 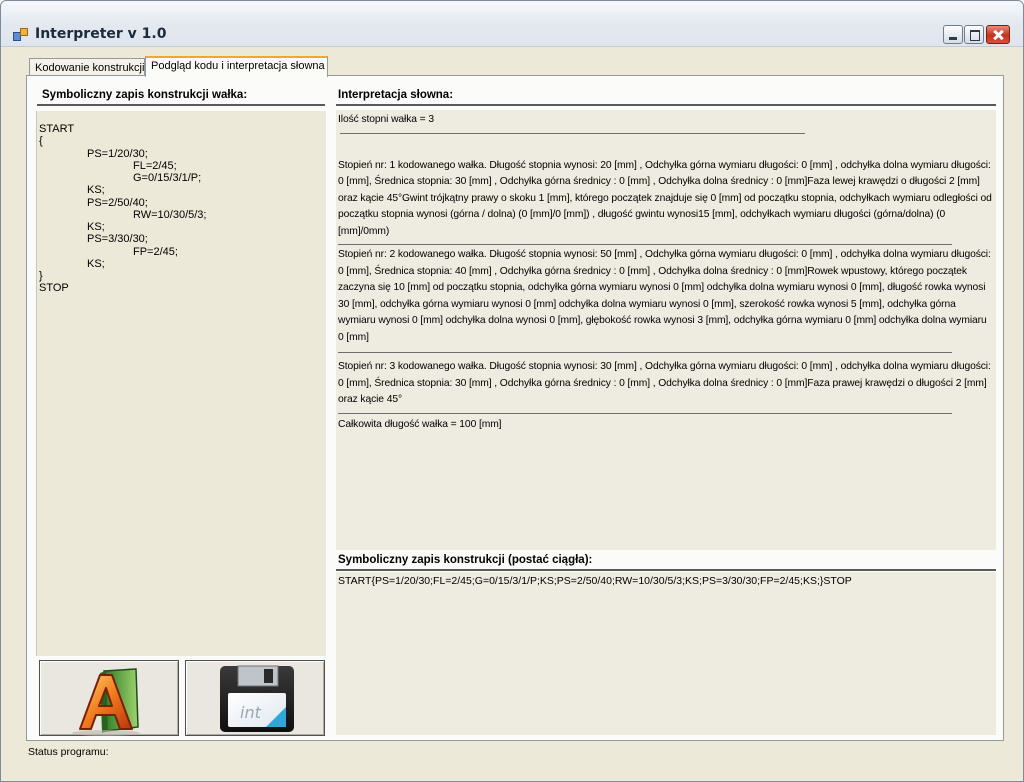 What do you see at coordinates (386, 119) in the screenshot?
I see `step-count-line: Ilość stopni wałka = 3` at bounding box center [386, 119].